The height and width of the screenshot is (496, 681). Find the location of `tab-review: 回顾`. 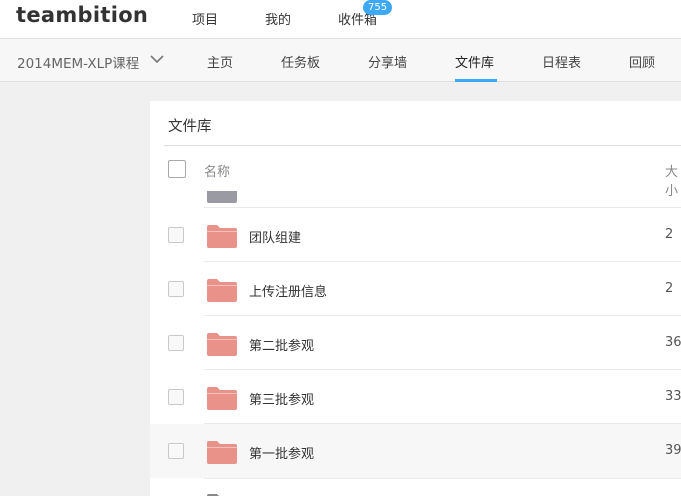

tab-review: 回顾 is located at coordinates (642, 61).